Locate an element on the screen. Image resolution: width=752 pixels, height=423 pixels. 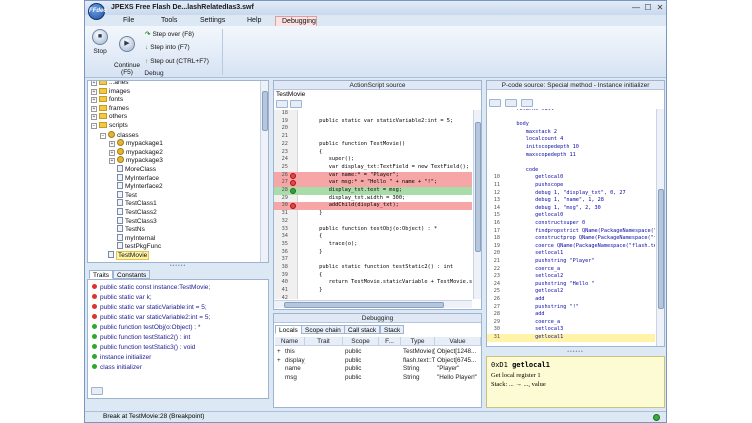
pcode-vscrollbar is located at coordinates (660, 227).